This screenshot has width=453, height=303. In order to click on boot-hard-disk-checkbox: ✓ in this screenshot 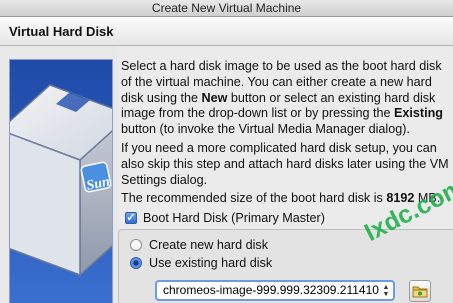, I will do `click(131, 218)`.